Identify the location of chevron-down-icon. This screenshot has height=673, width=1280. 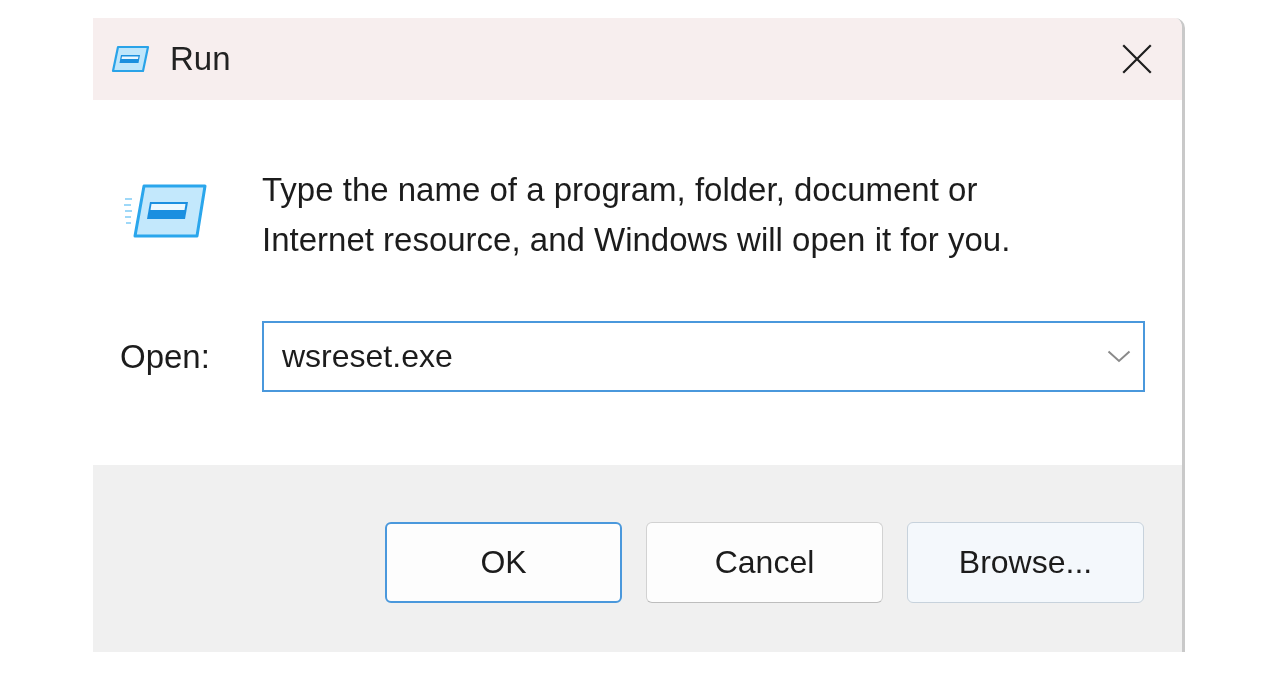
(1119, 356).